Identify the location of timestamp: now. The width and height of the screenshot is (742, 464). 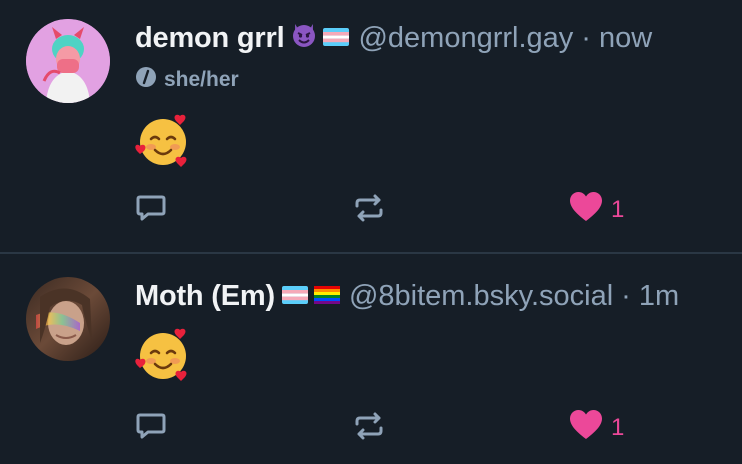
(625, 38).